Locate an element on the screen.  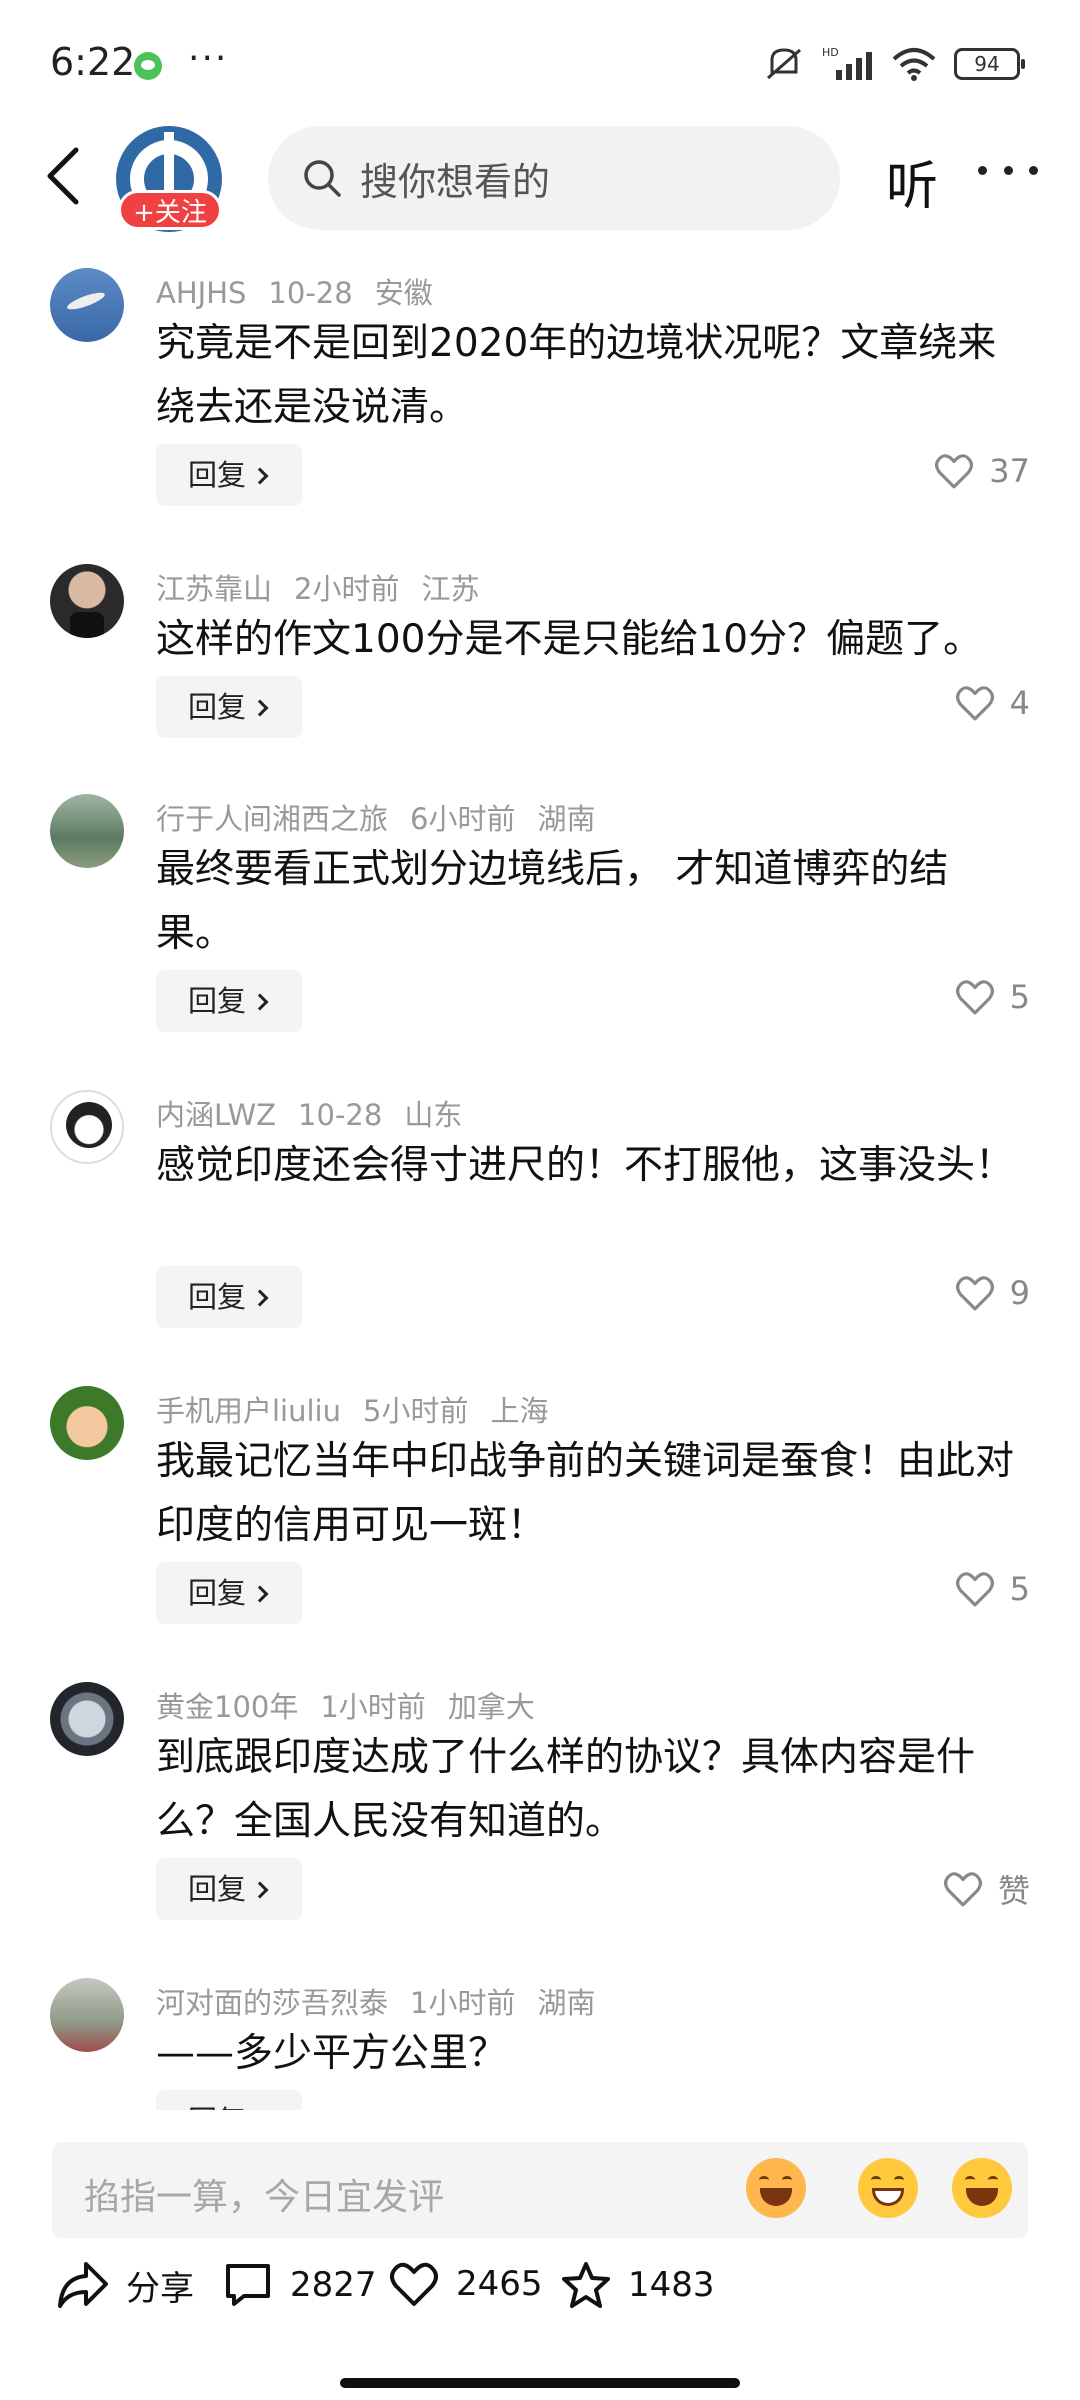
comment-text: ——多少平方公里？ is located at coordinates (332, 2053).